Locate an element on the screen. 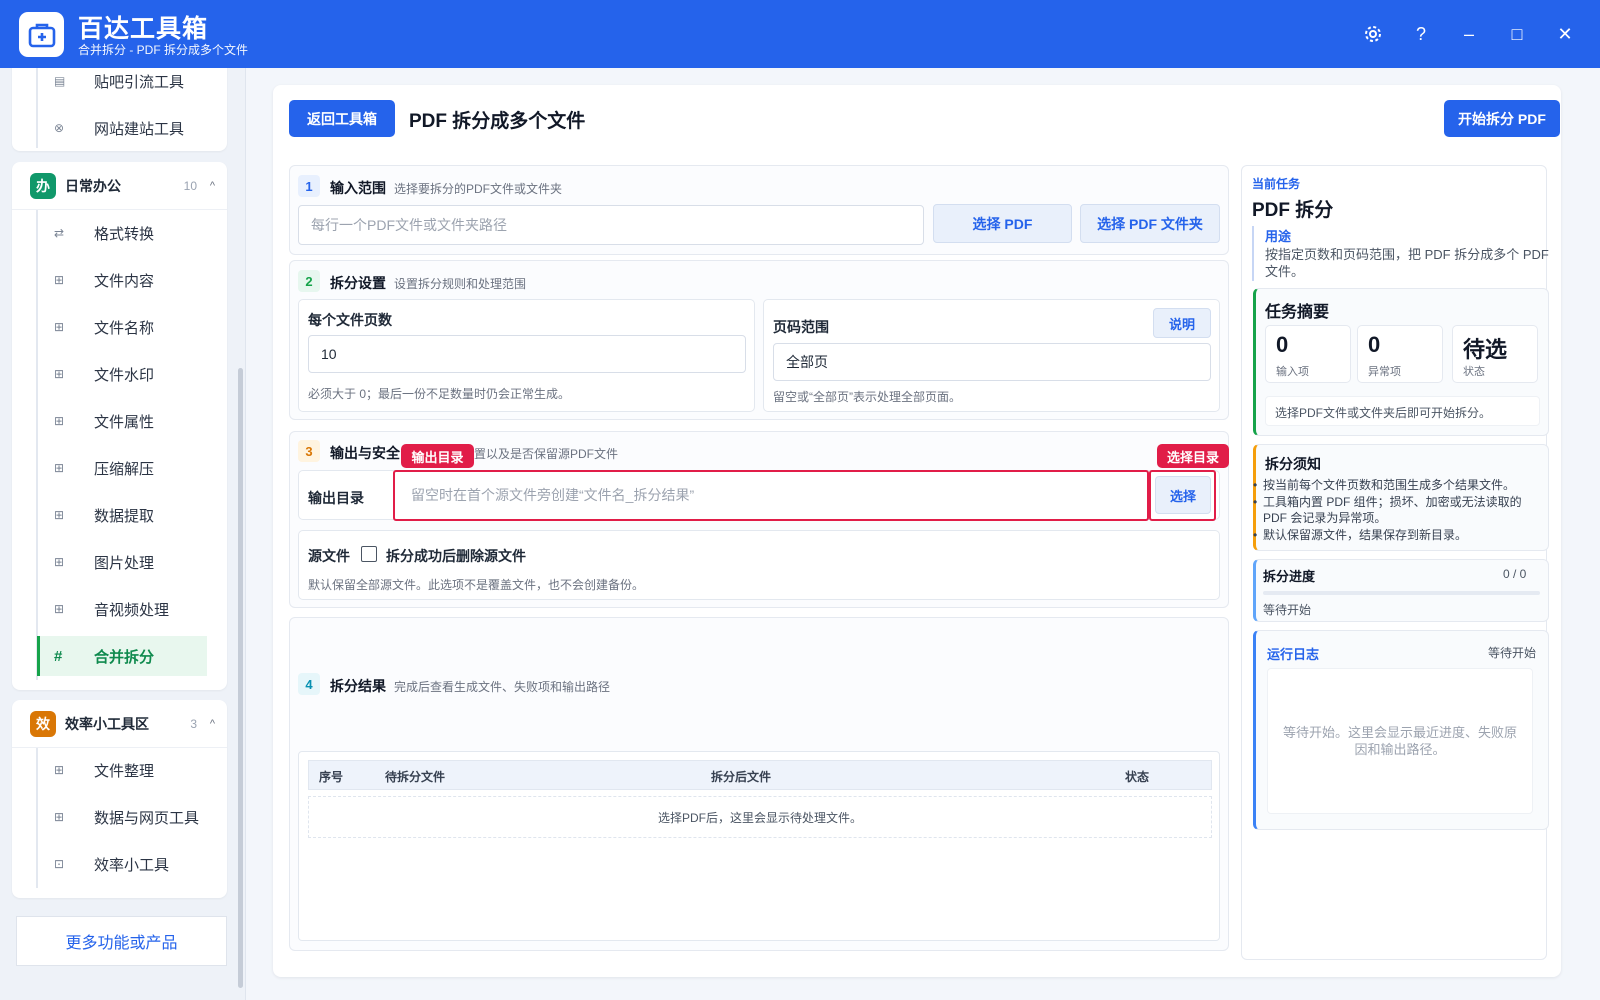  pages-per-file-label: 每个文件页数 is located at coordinates (350, 320).